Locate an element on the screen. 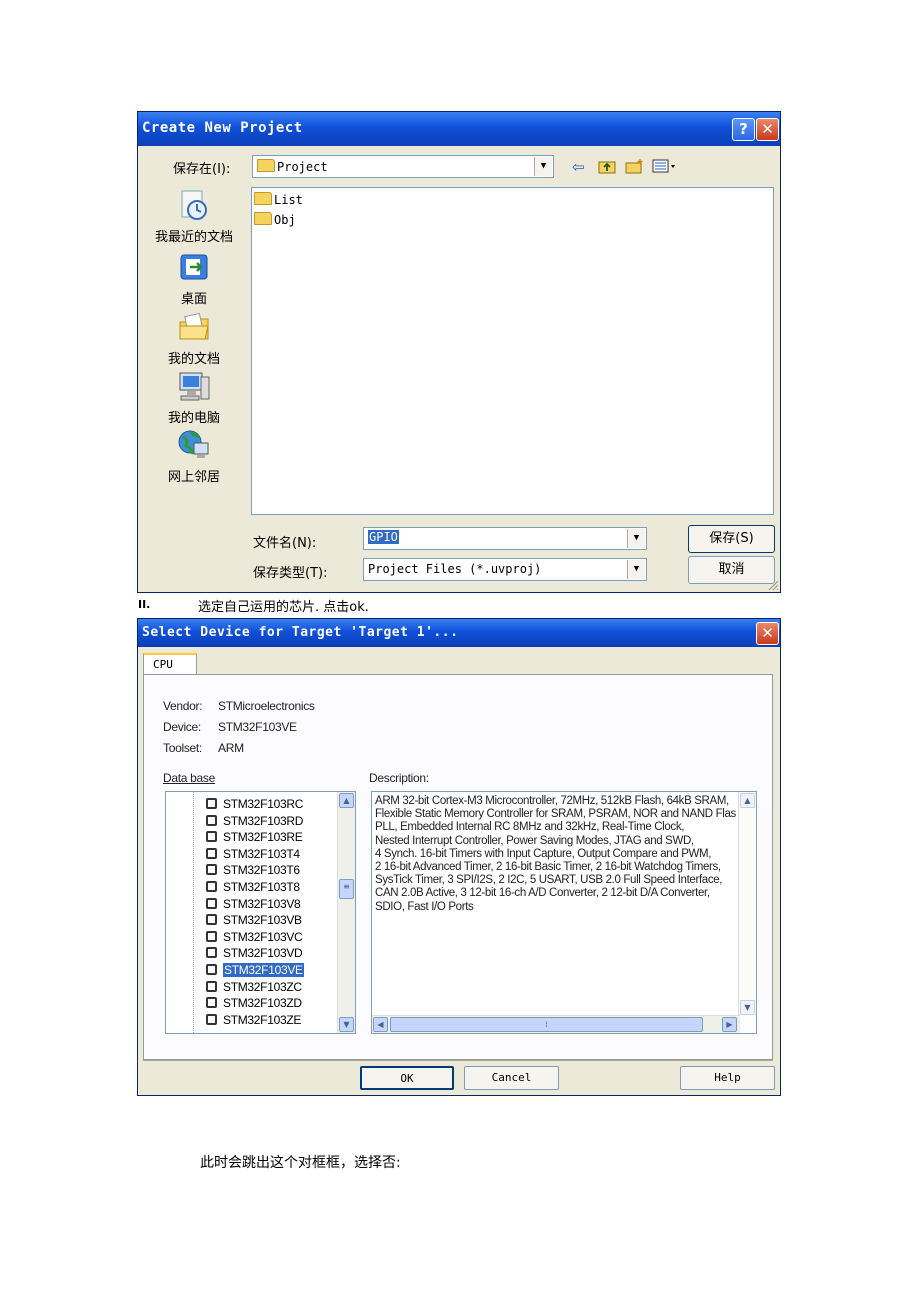 The height and width of the screenshot is (1301, 920). place-label: 网上邻居 is located at coordinates (193, 477).